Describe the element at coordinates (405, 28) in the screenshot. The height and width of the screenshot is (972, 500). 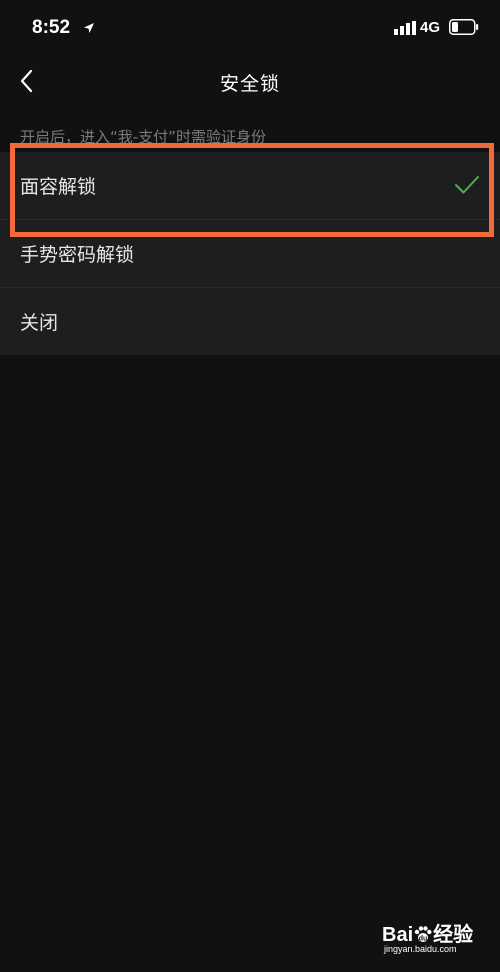
I see `cellular-signal-icon` at that location.